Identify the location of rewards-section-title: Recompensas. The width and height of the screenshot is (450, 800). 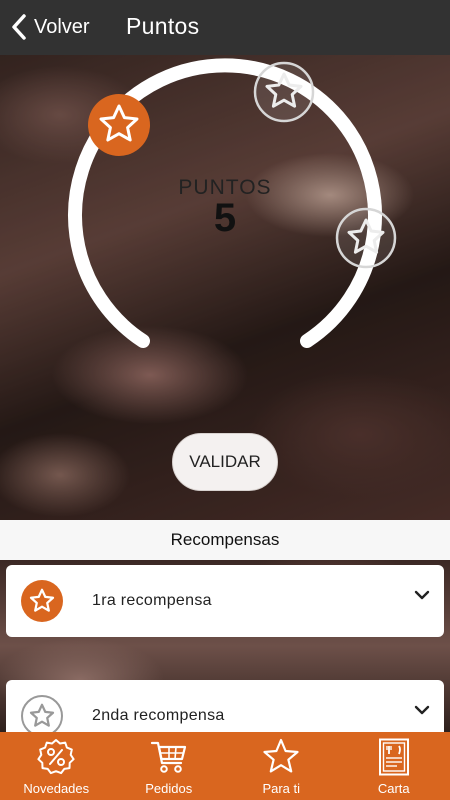
(225, 540).